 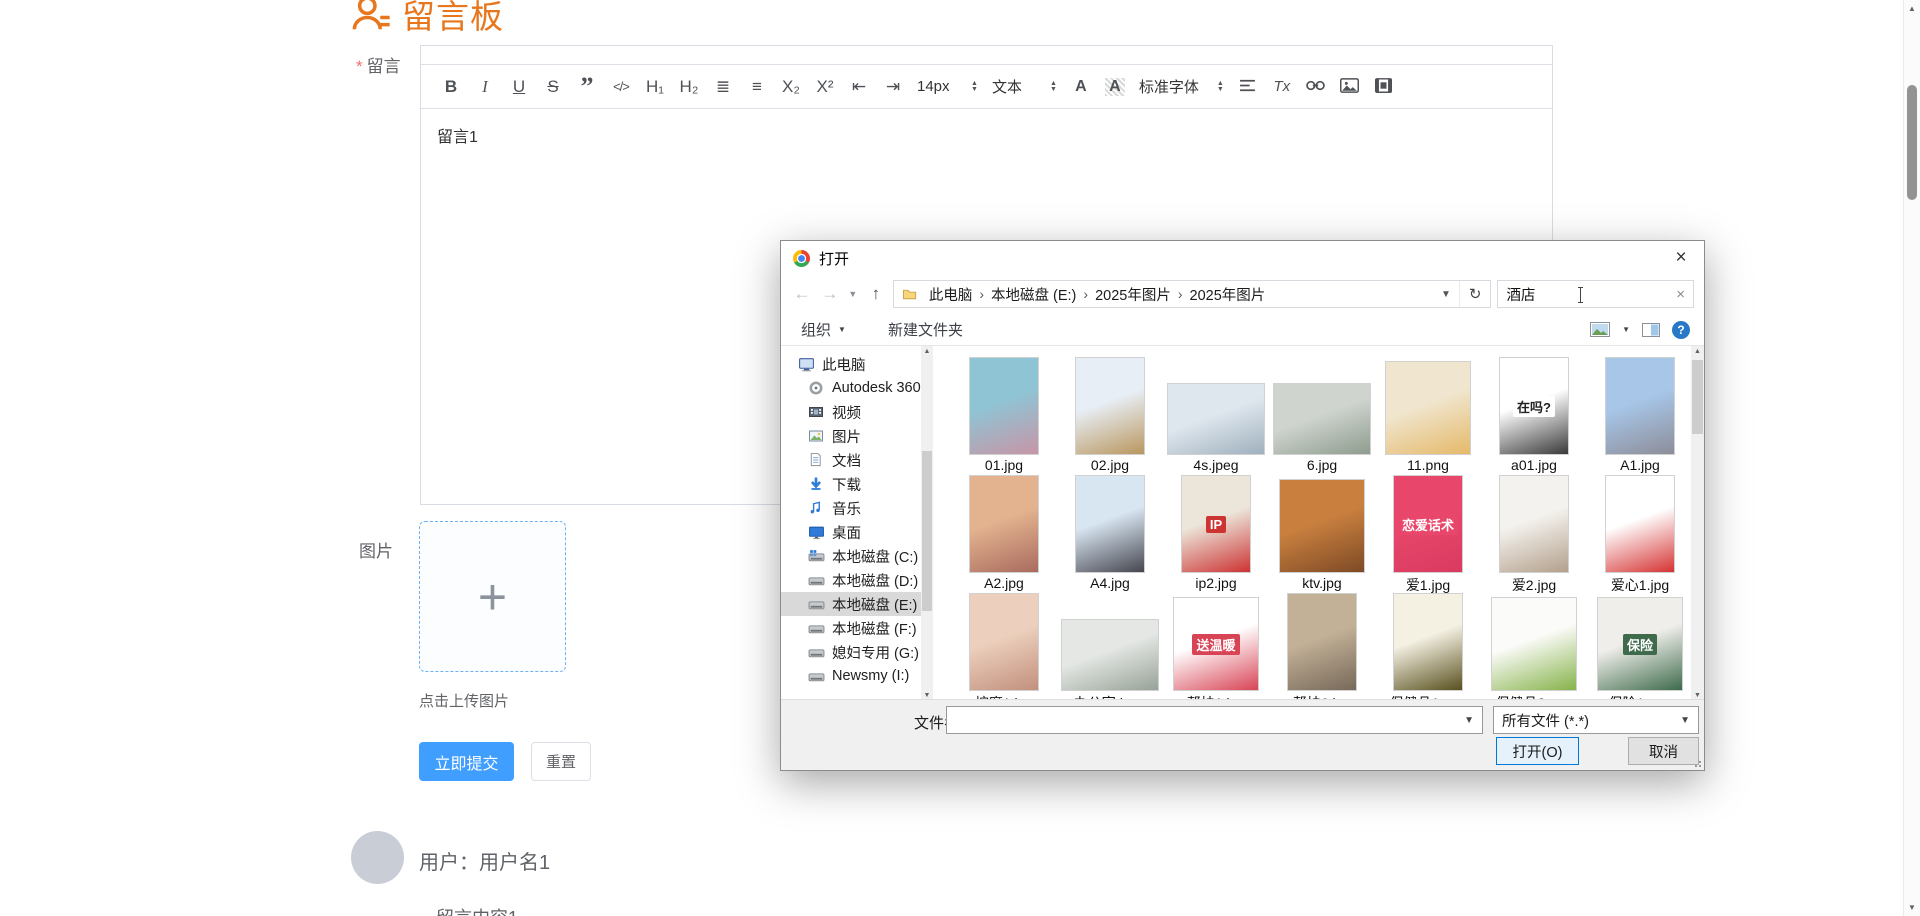 What do you see at coordinates (857, 532) in the screenshot?
I see `sidebar-item--: 桌面` at bounding box center [857, 532].